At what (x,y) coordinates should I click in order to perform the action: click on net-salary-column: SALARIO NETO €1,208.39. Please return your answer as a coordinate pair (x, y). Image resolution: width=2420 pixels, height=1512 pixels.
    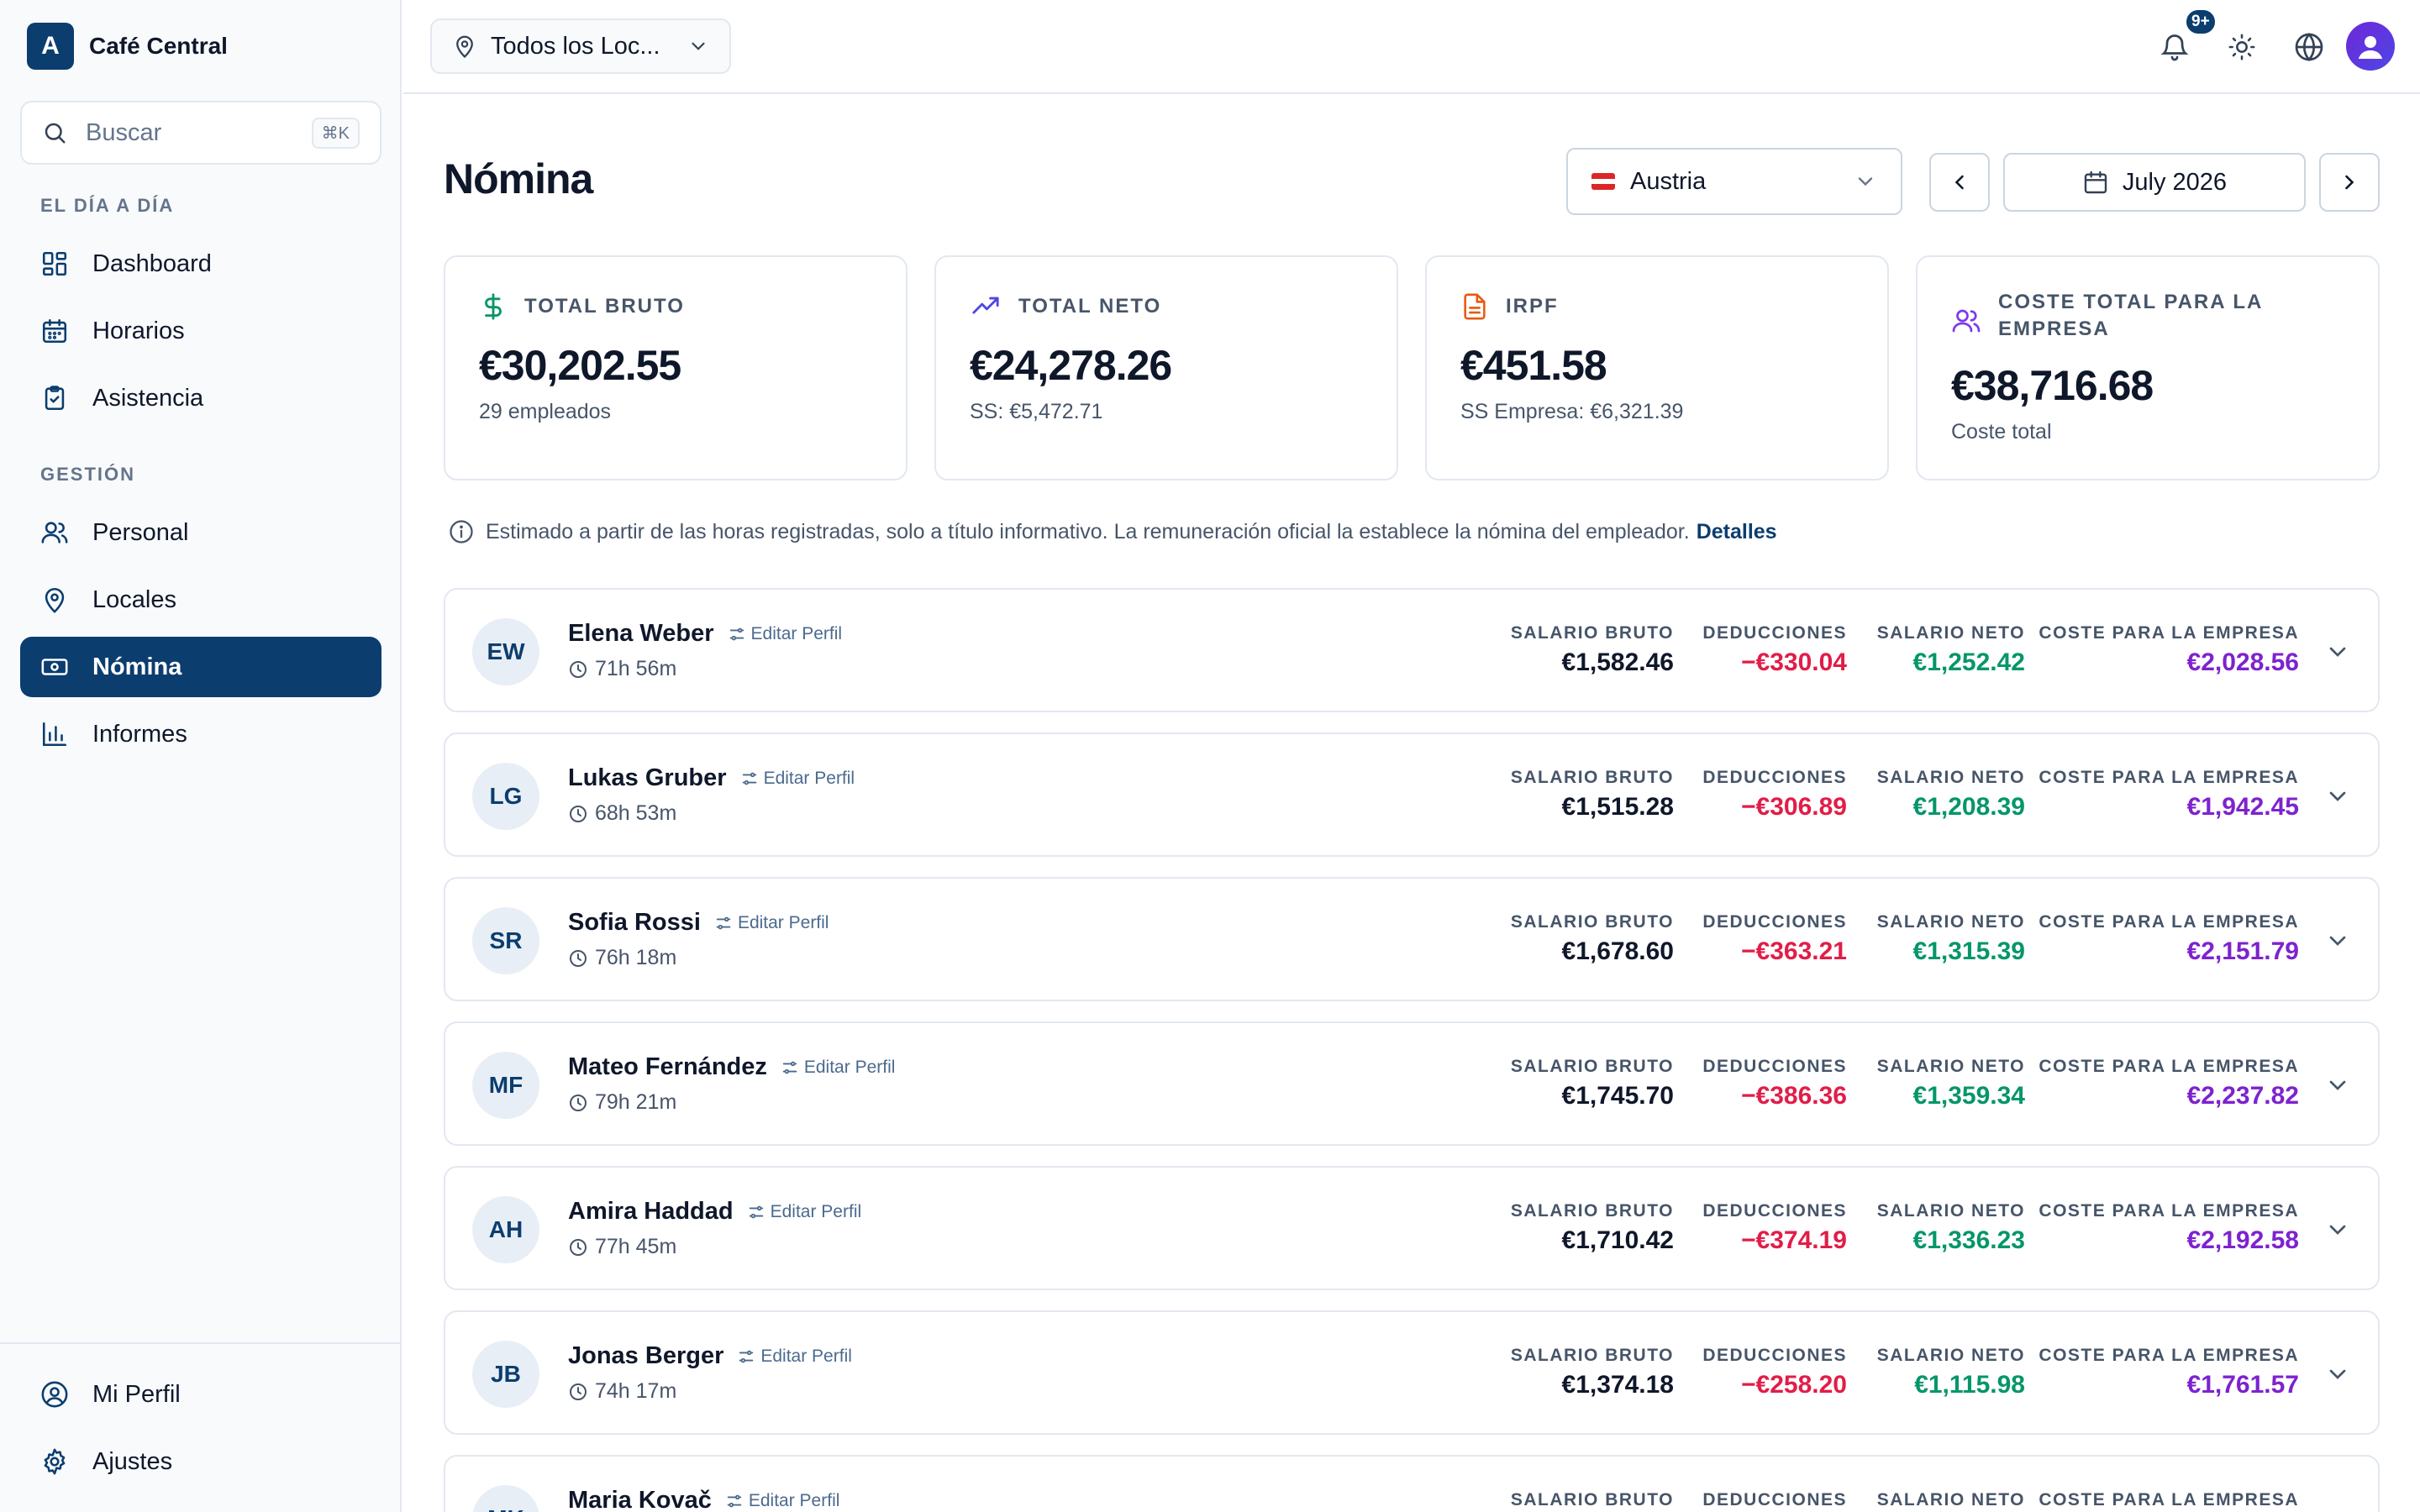
    Looking at the image, I should click on (1951, 795).